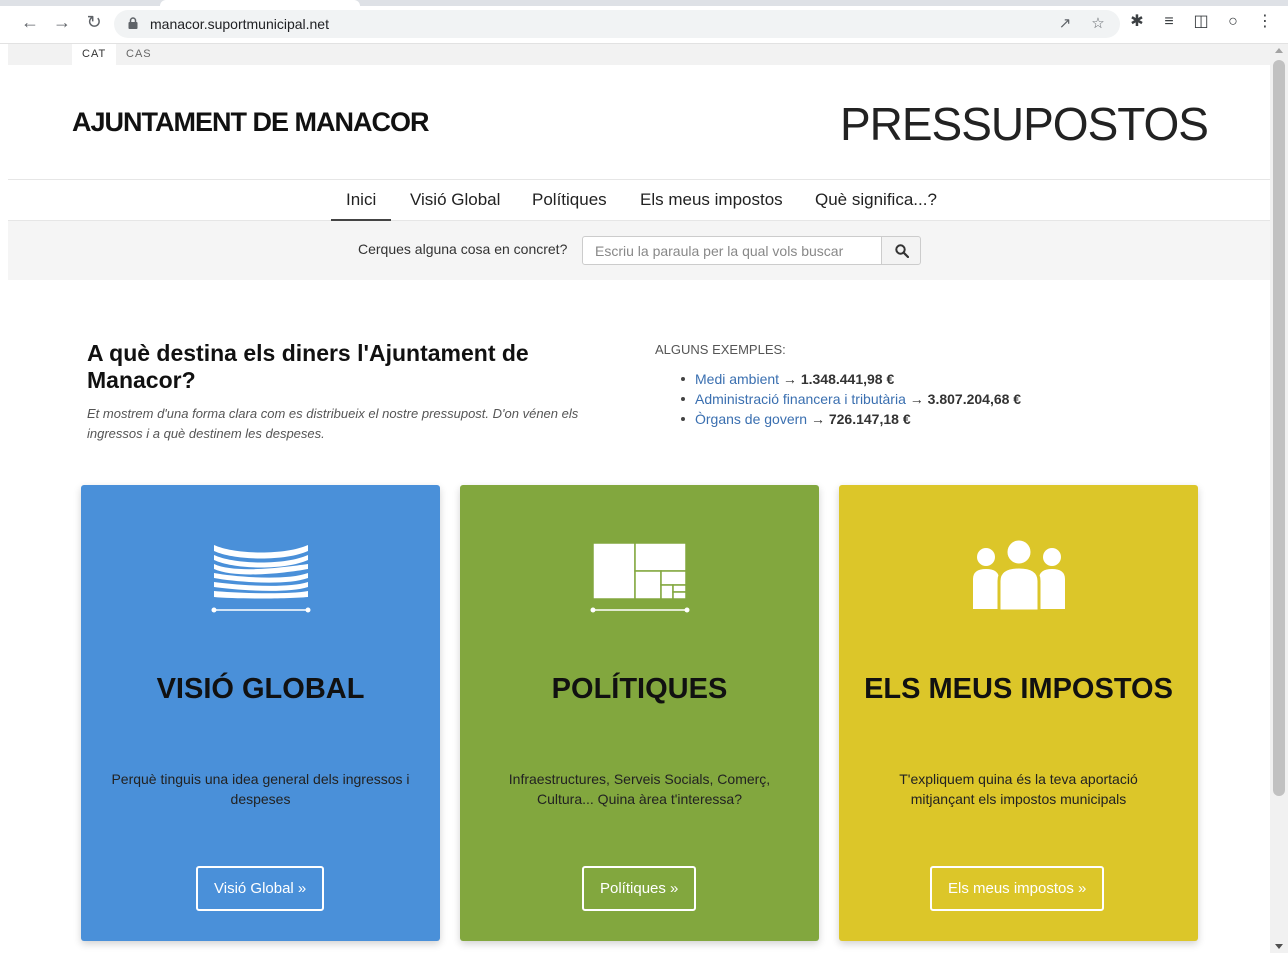 The height and width of the screenshot is (953, 1288). Describe the element at coordinates (1279, 428) in the screenshot. I see `scrollbar-thumb` at that location.